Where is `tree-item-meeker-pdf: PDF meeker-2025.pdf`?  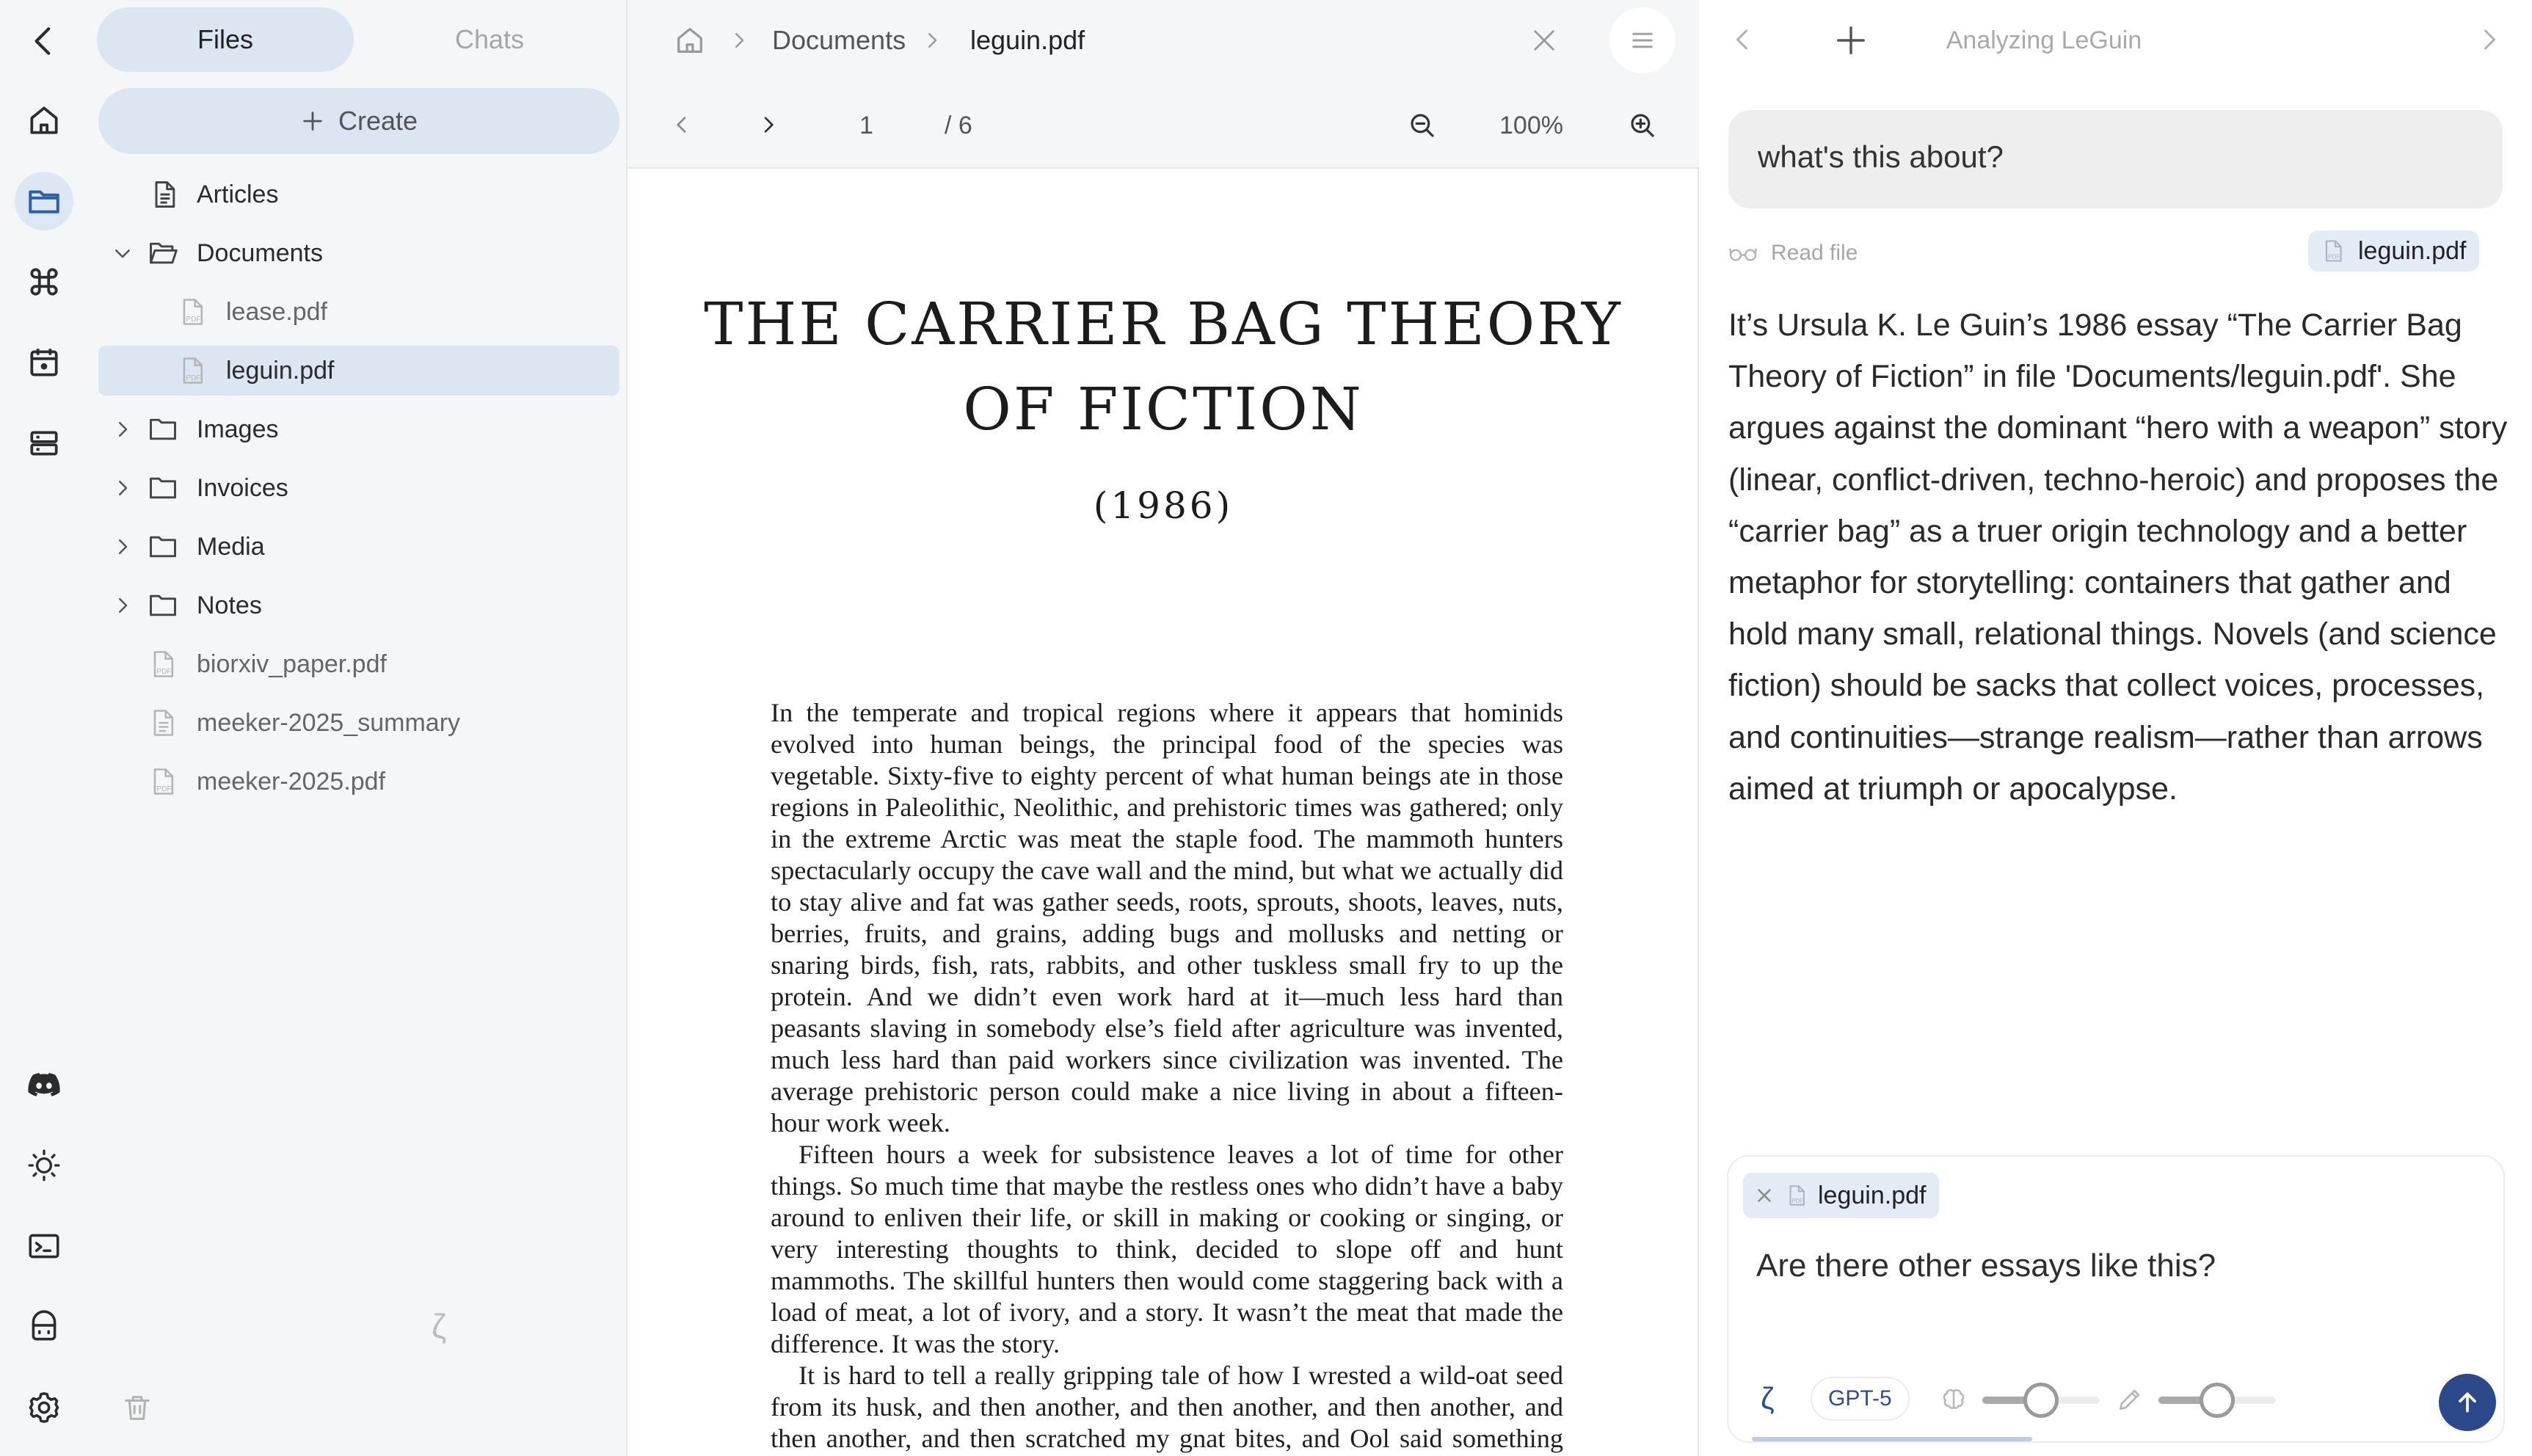
tree-item-meeker-pdf: PDF meeker-2025.pdf is located at coordinates (359, 782).